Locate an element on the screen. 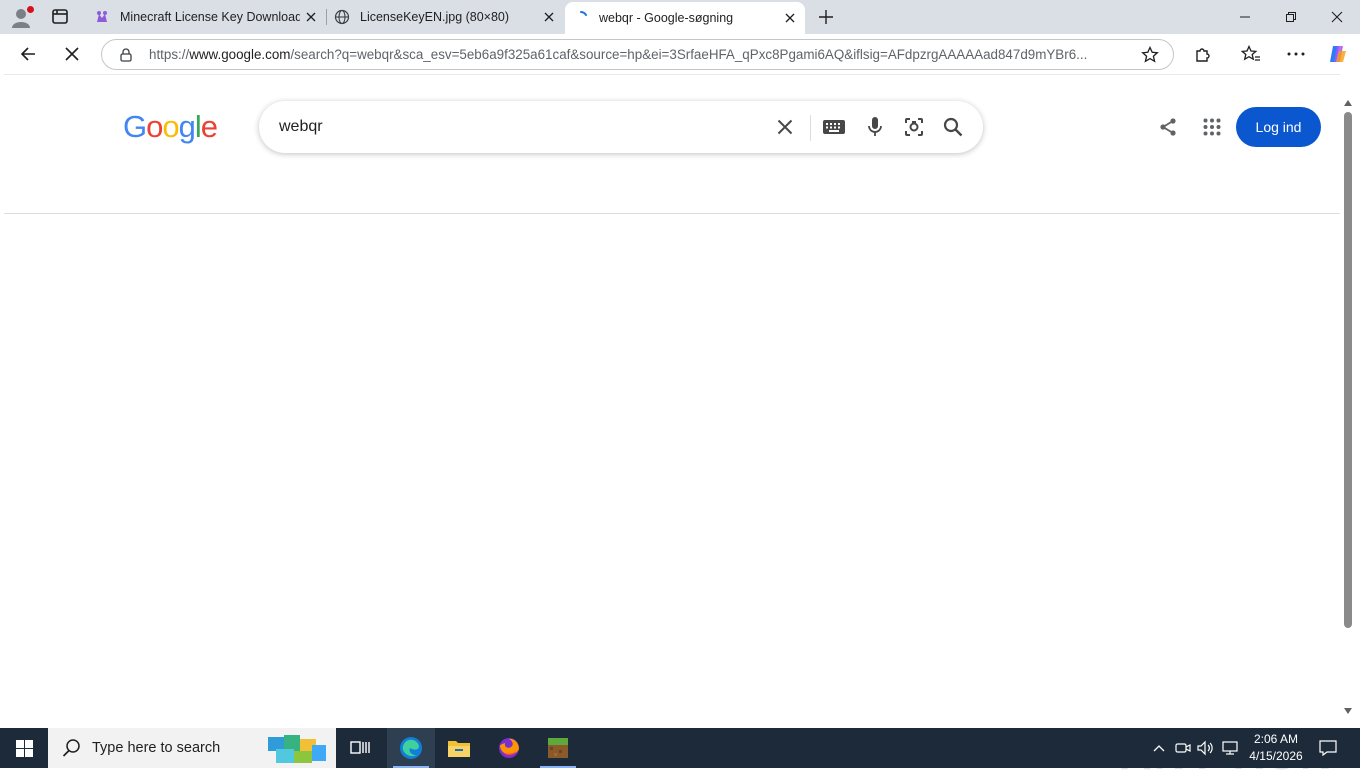 This screenshot has width=1360, height=780. notifications-button is located at coordinates (1328, 748).